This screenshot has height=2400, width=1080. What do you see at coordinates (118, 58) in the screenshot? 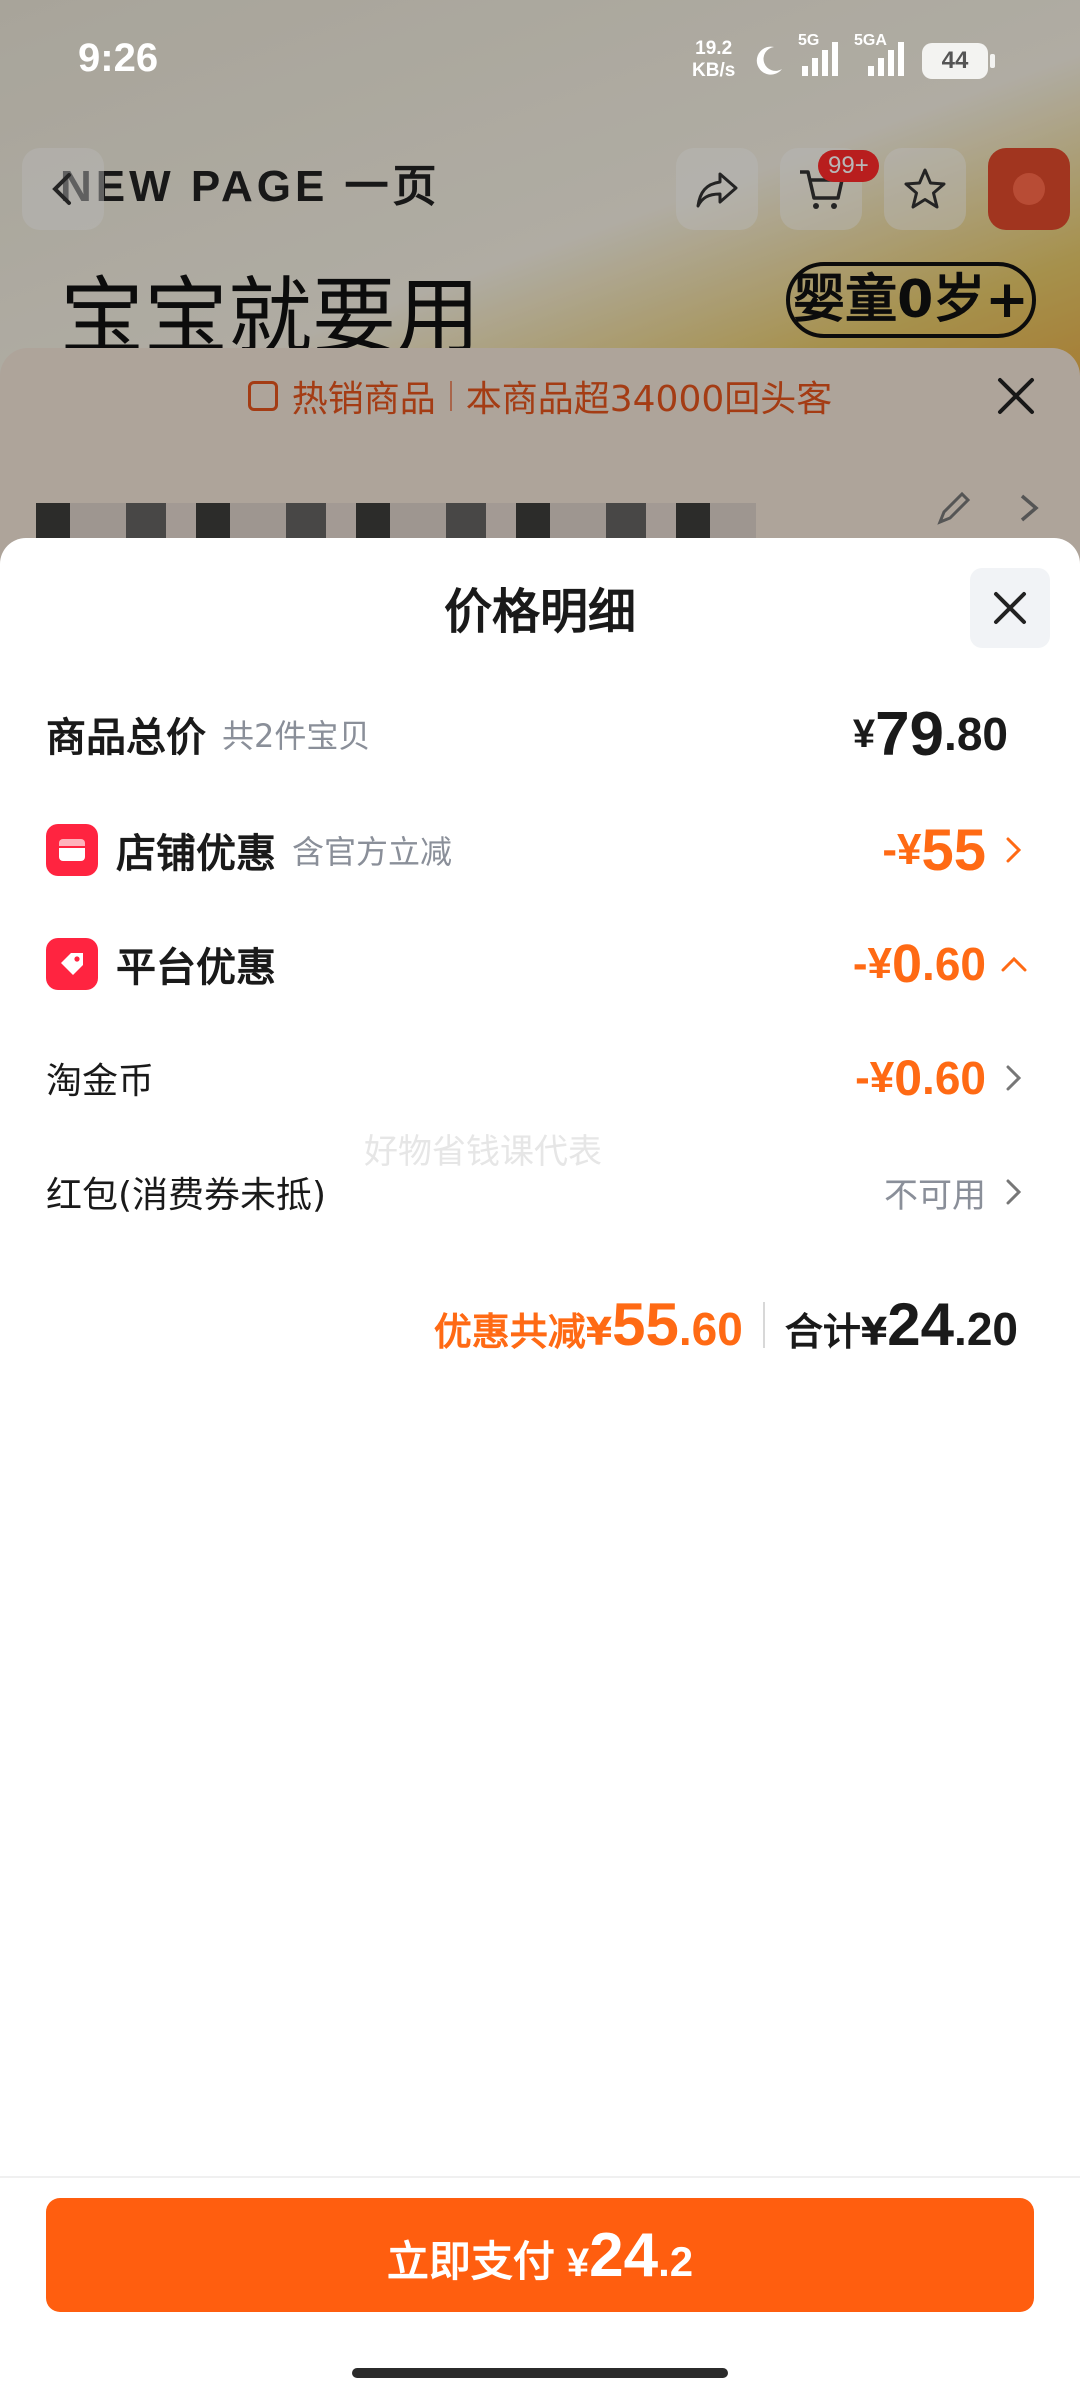
I see `status-time: 9:26` at bounding box center [118, 58].